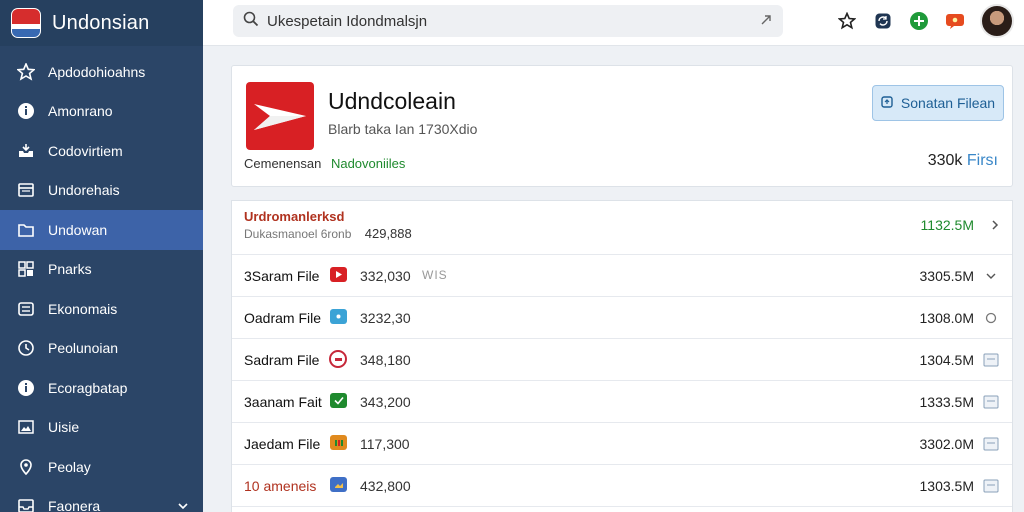 Image resolution: width=1024 pixels, height=512 pixels. What do you see at coordinates (283, 402) in the screenshot?
I see `file-name: 3aanam Fait` at bounding box center [283, 402].